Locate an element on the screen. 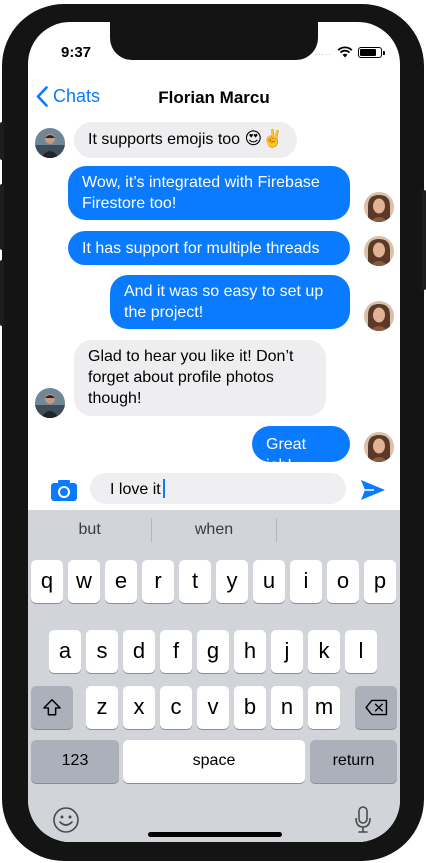 The height and width of the screenshot is (863, 426). send-icon is located at coordinates (373, 490).